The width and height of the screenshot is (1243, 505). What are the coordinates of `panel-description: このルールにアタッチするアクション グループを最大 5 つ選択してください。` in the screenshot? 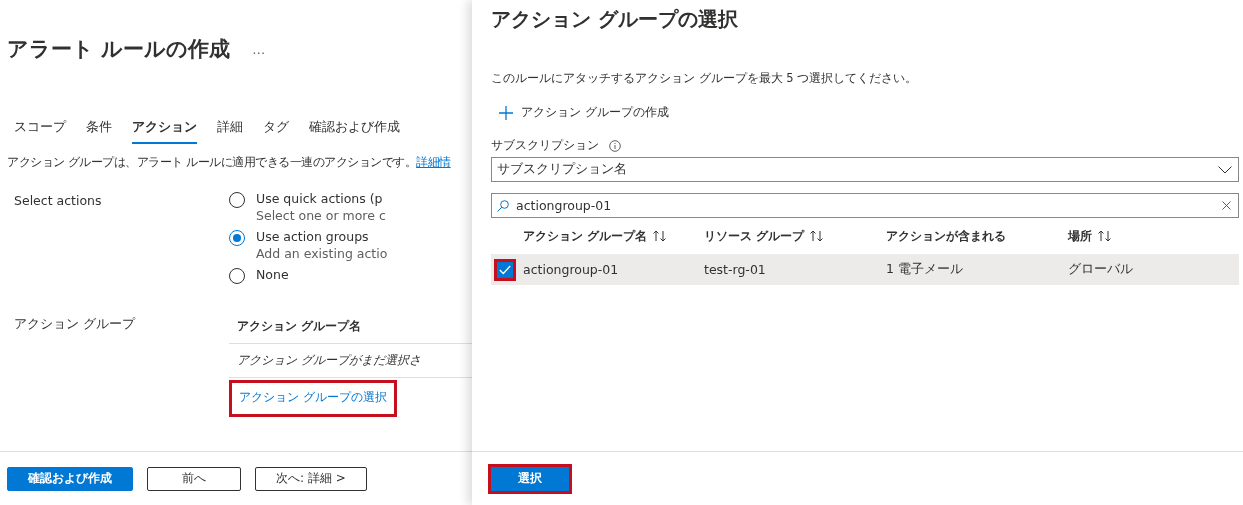 It's located at (705, 78).